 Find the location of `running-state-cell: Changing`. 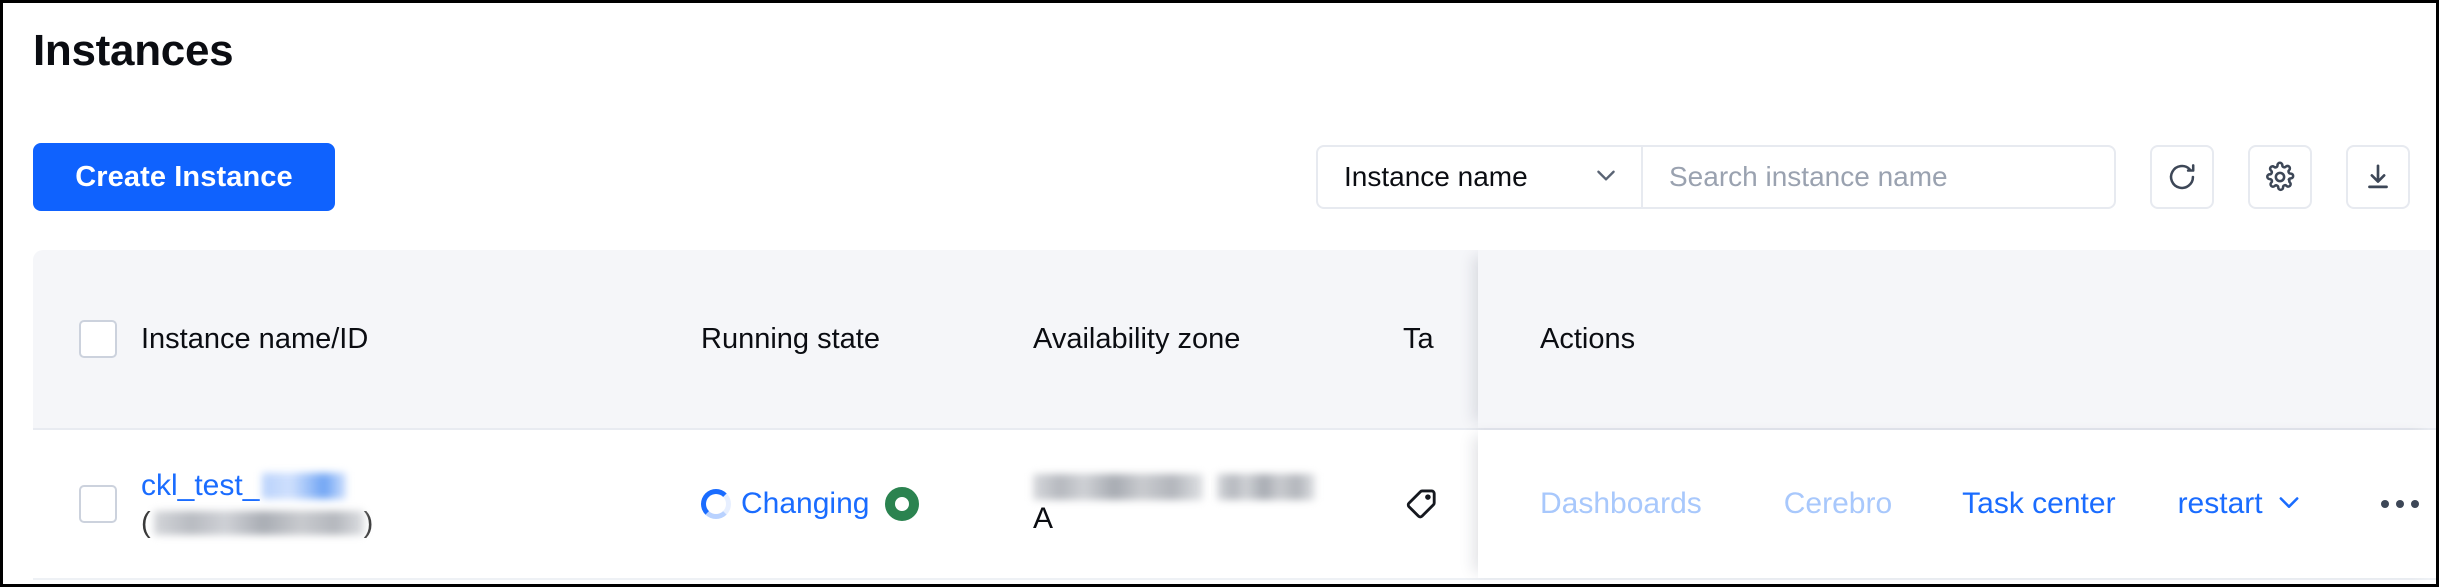

running-state-cell: Changing is located at coordinates (851, 504).